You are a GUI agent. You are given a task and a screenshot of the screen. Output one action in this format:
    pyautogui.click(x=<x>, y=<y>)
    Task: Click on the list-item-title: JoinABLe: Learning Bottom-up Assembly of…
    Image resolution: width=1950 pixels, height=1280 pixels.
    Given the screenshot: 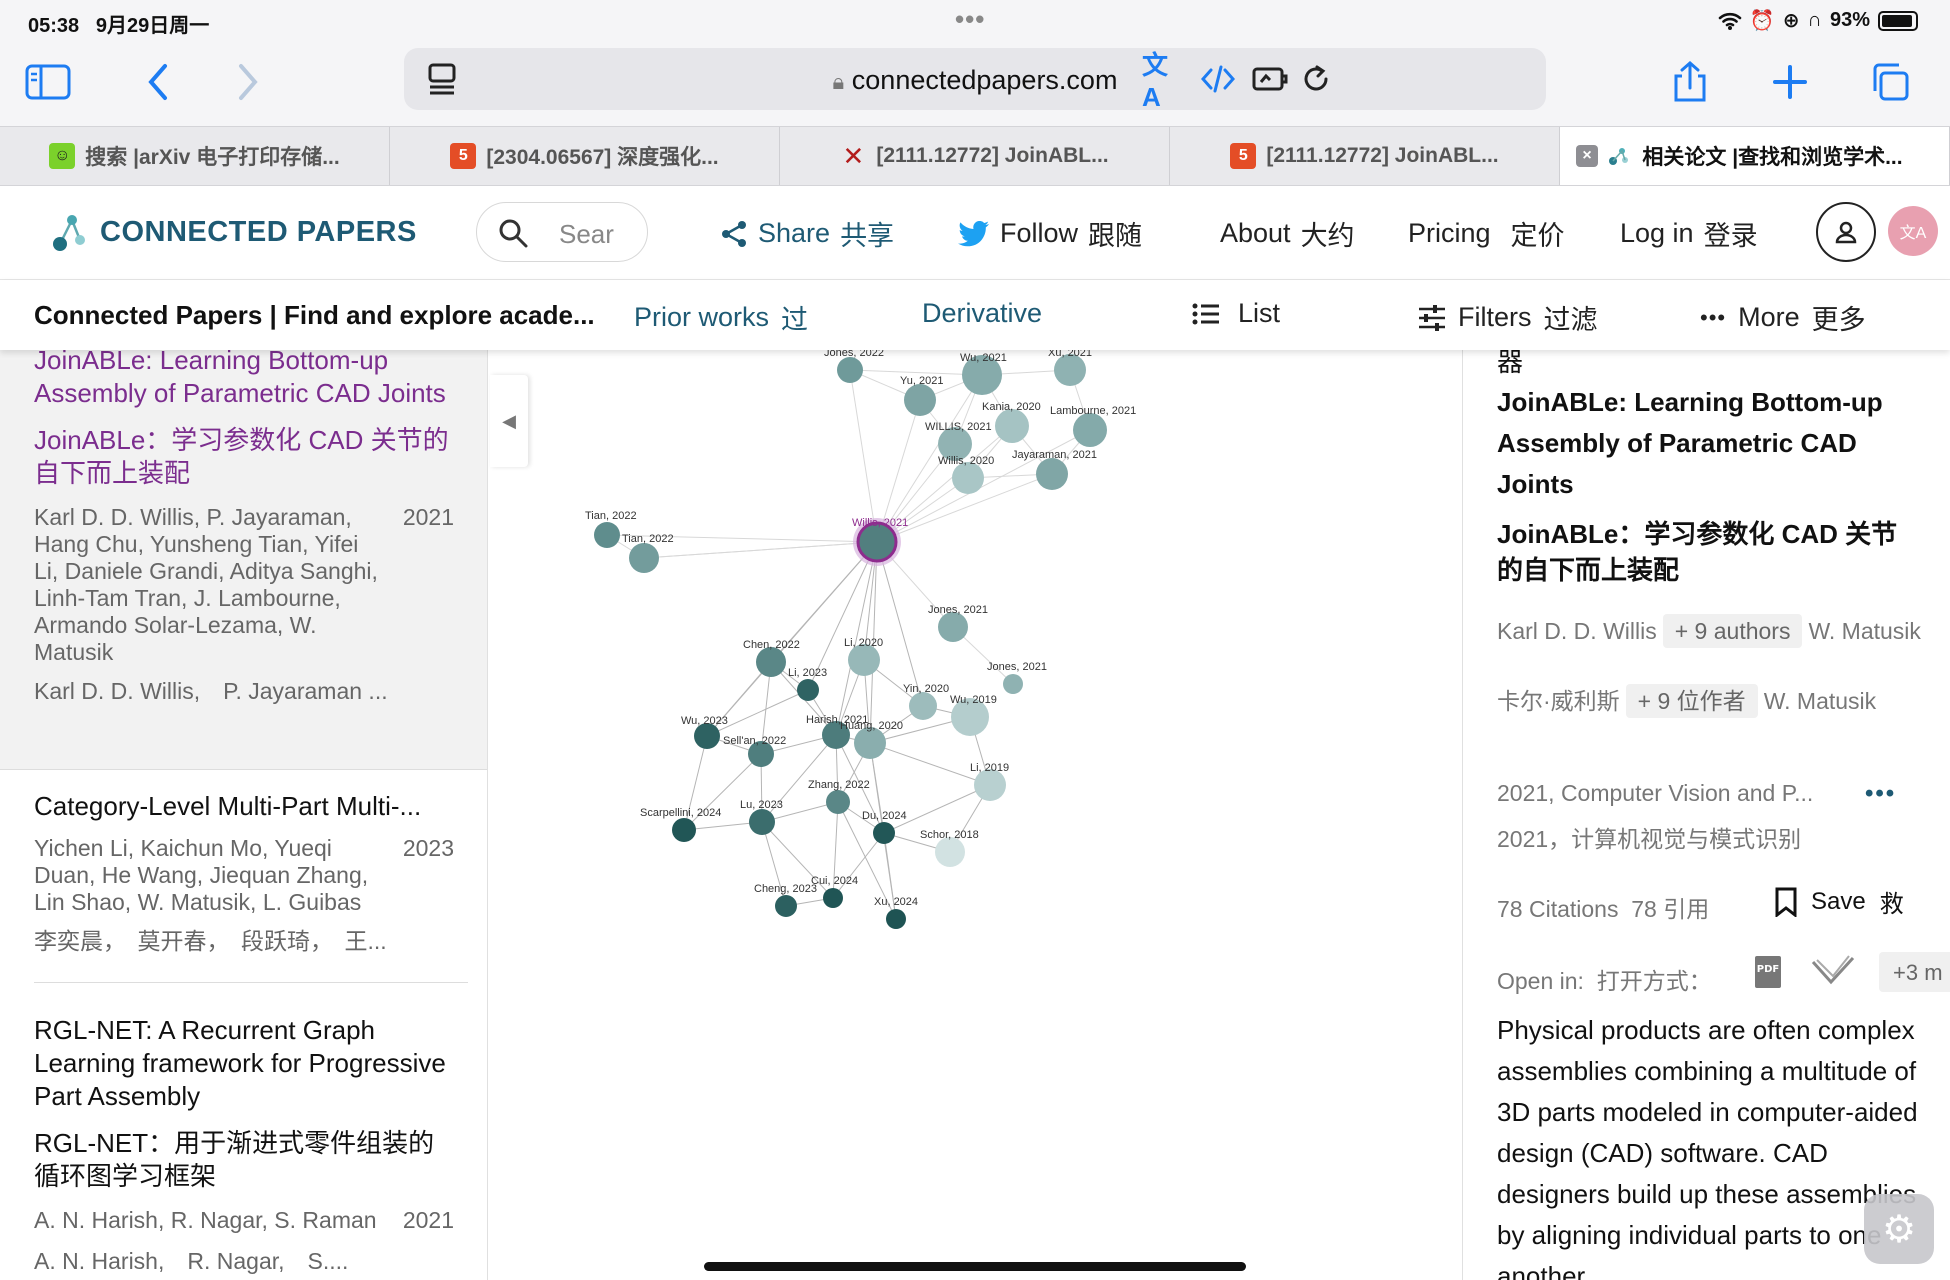 What is the action you would take?
    pyautogui.click(x=244, y=380)
    